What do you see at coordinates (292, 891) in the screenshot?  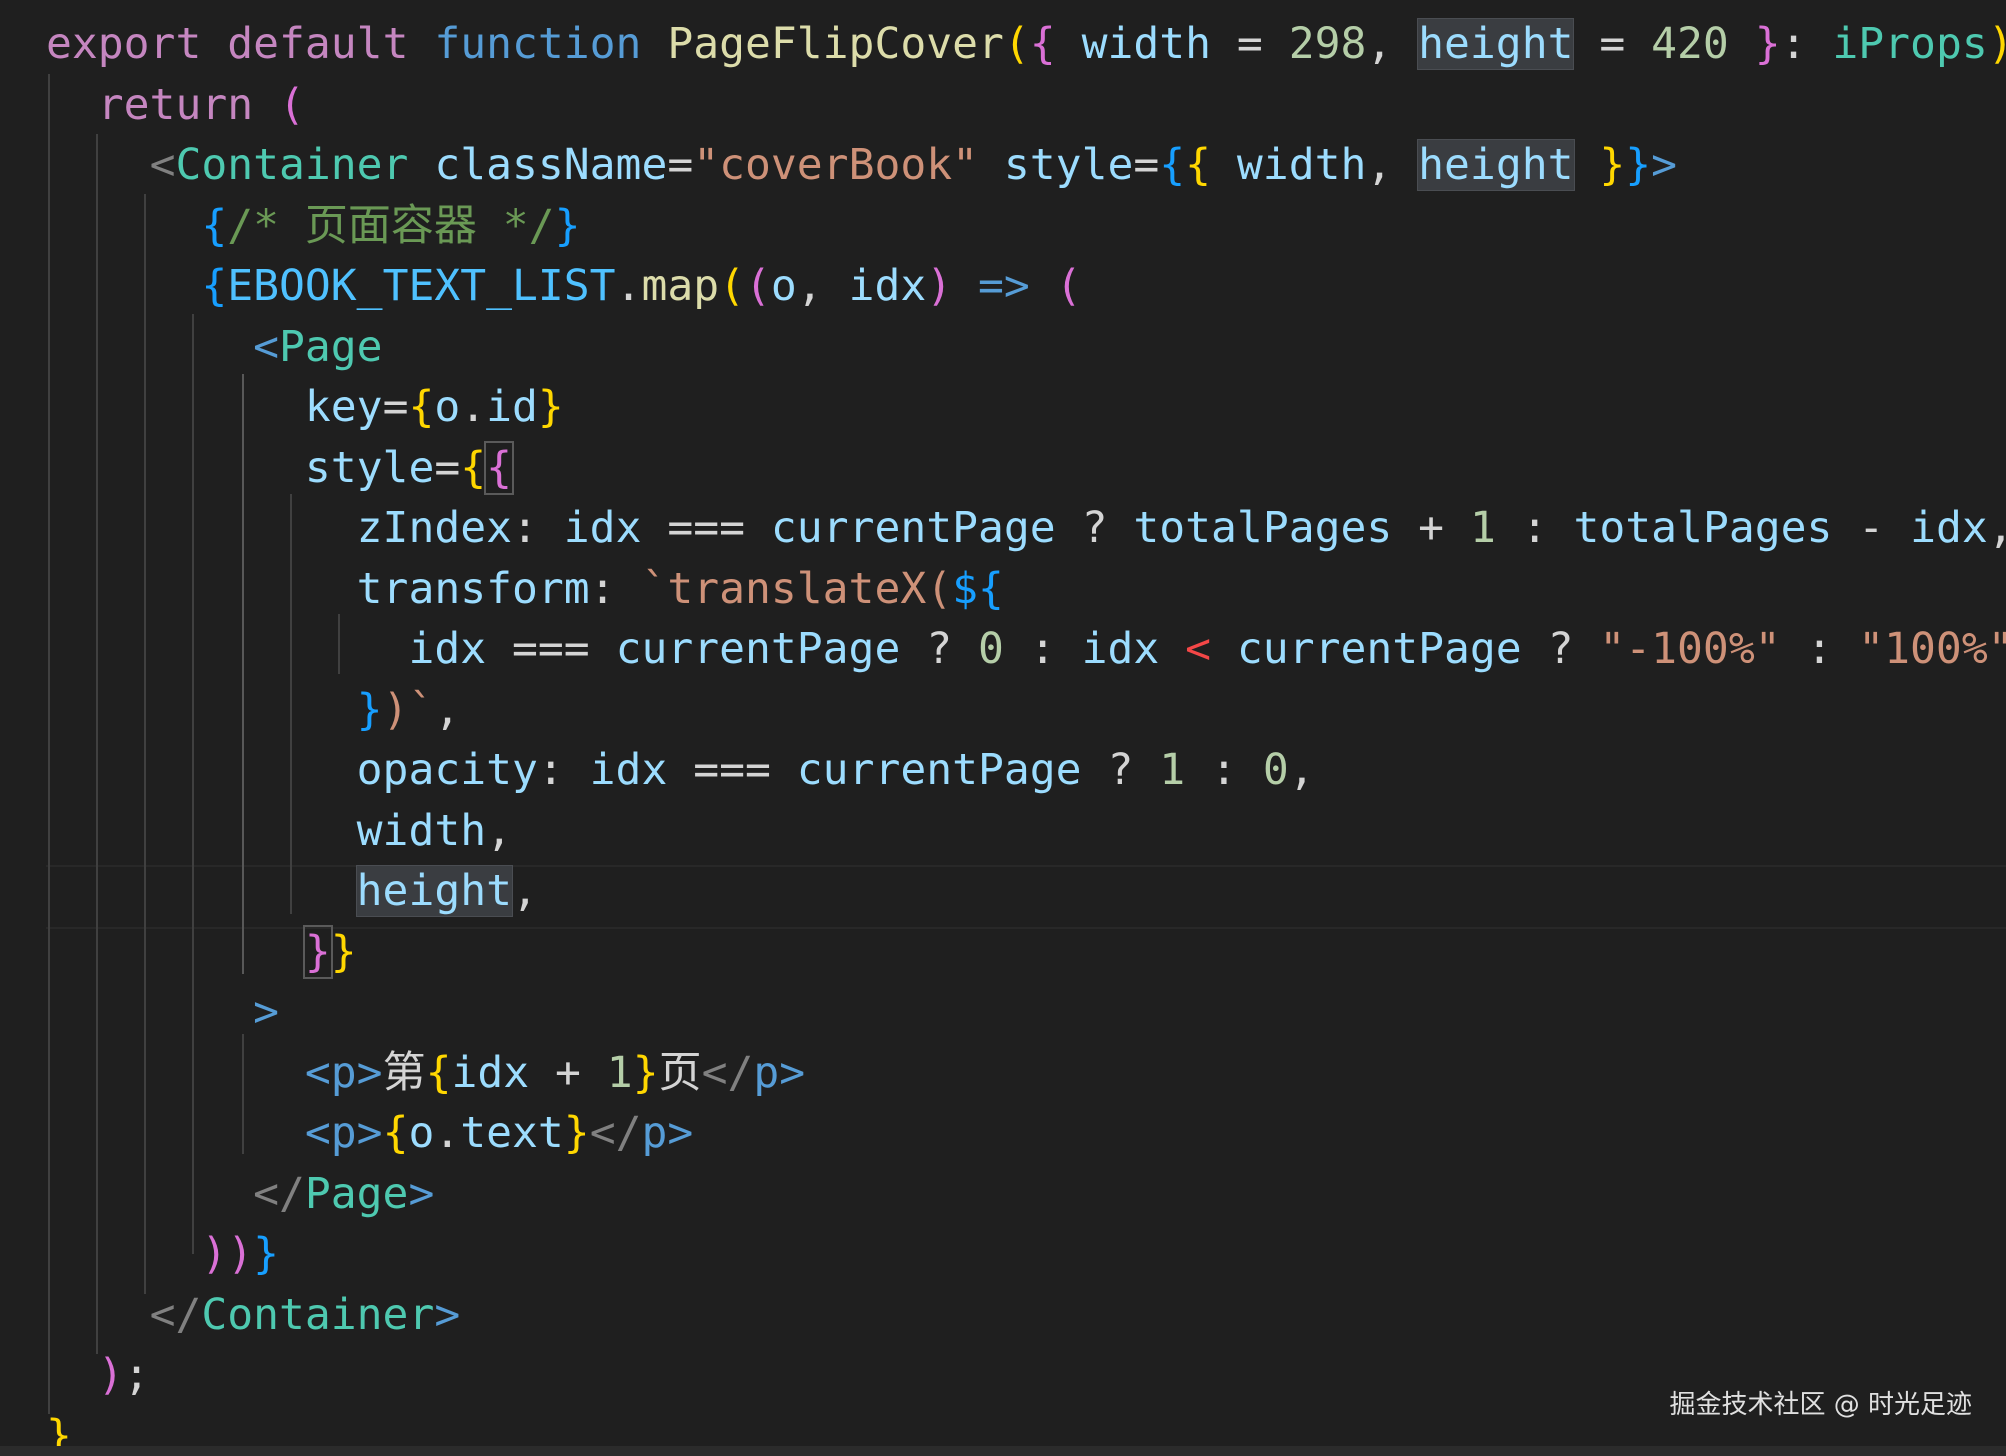 I see `code-line: height,` at bounding box center [292, 891].